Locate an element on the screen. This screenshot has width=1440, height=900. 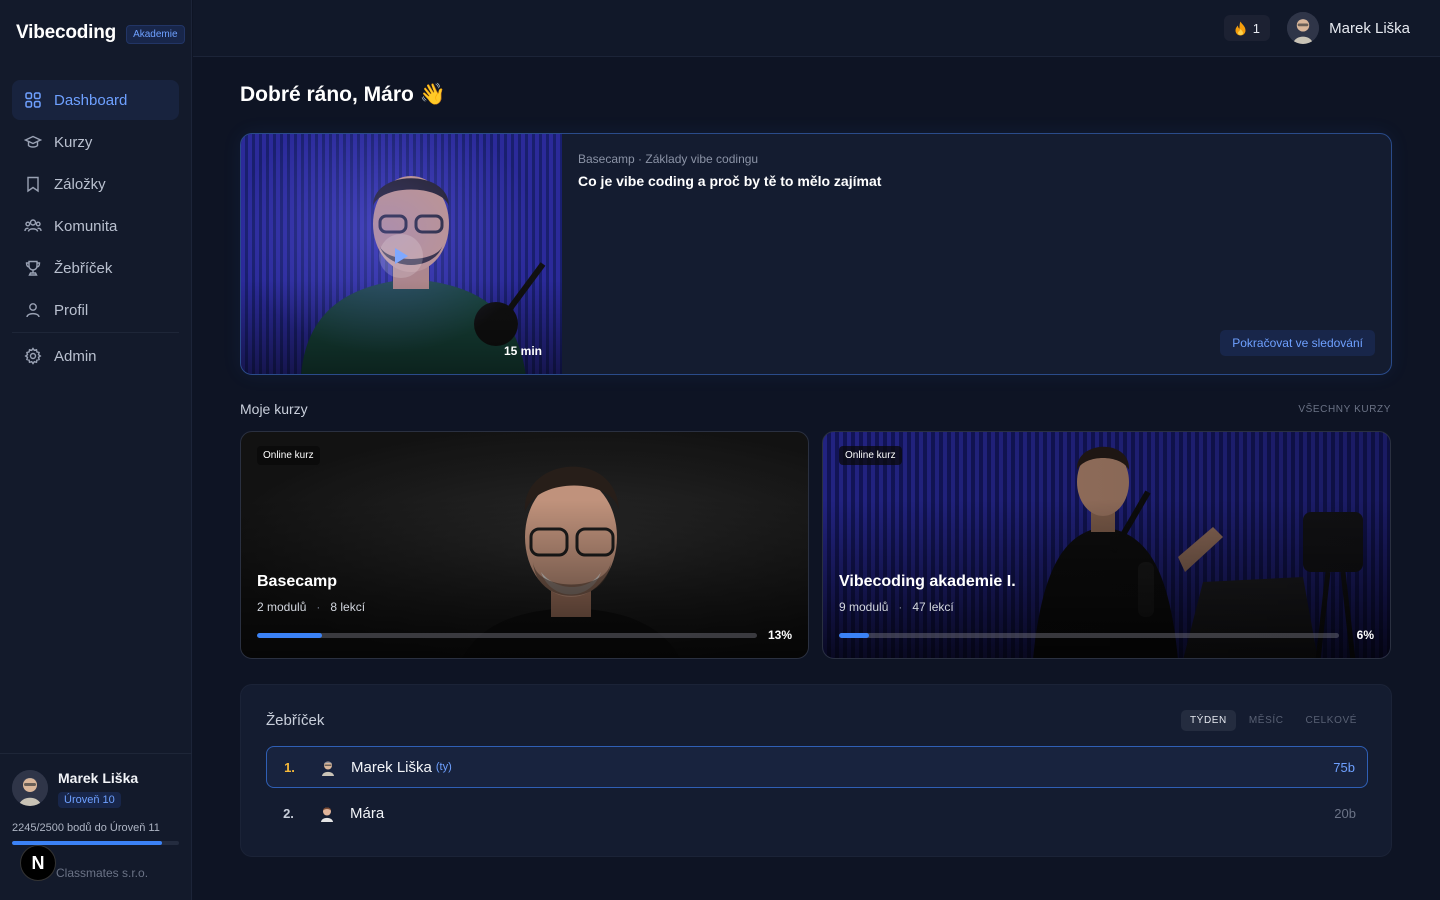
course-lessons: 8 lekcí is located at coordinates (348, 607).